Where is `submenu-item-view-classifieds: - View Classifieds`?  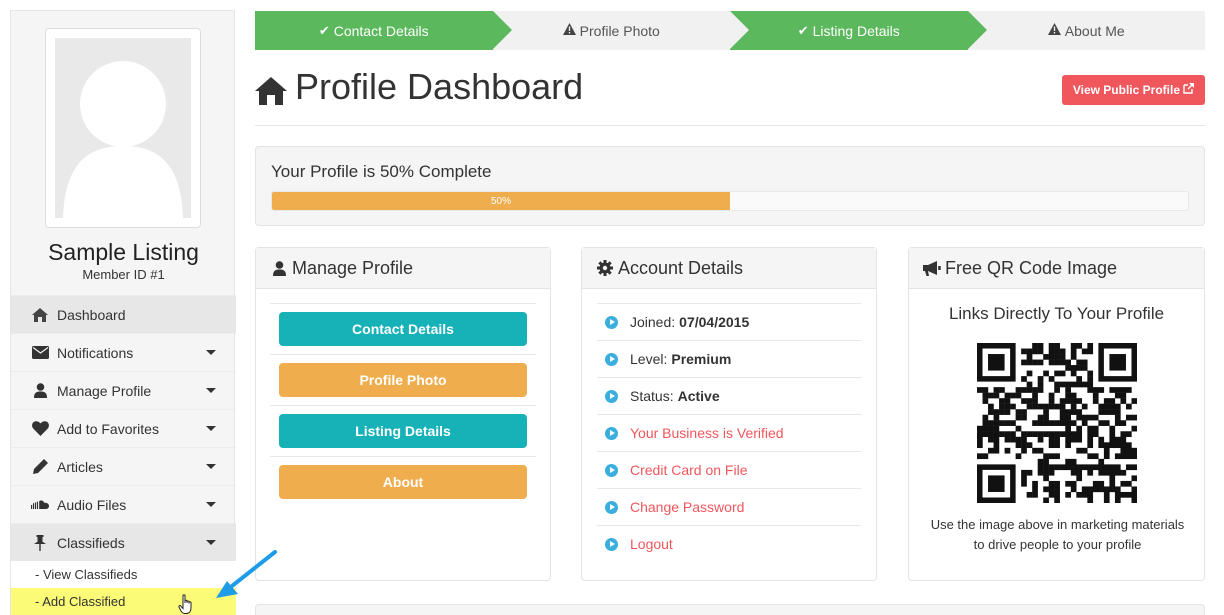 submenu-item-view-classifieds: - View Classifieds is located at coordinates (123, 574).